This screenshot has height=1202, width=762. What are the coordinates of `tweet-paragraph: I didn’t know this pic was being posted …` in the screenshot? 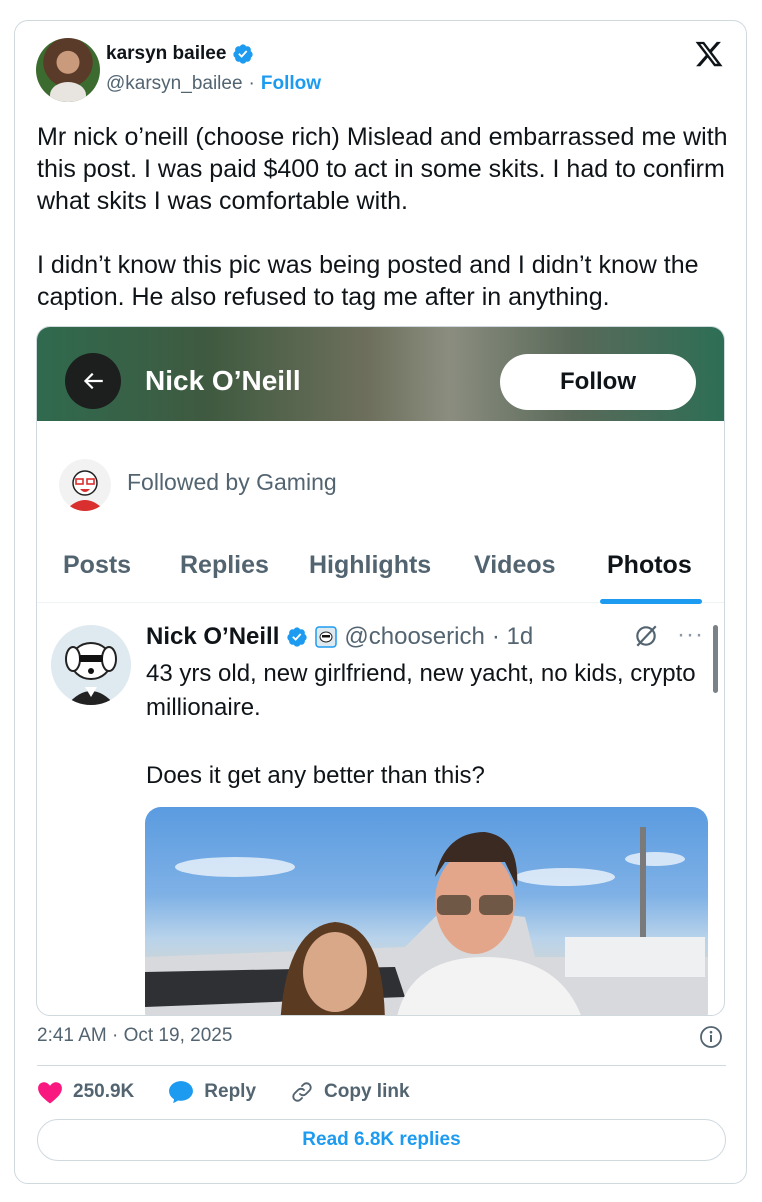 It's located at (368, 281).